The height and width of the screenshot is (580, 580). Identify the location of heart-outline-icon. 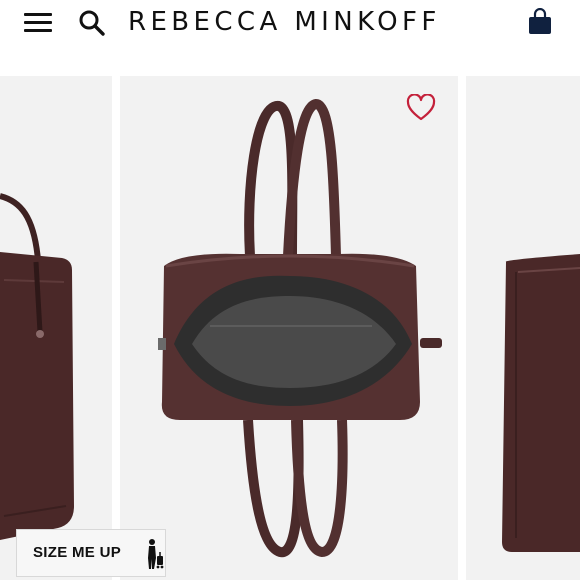
(421, 108).